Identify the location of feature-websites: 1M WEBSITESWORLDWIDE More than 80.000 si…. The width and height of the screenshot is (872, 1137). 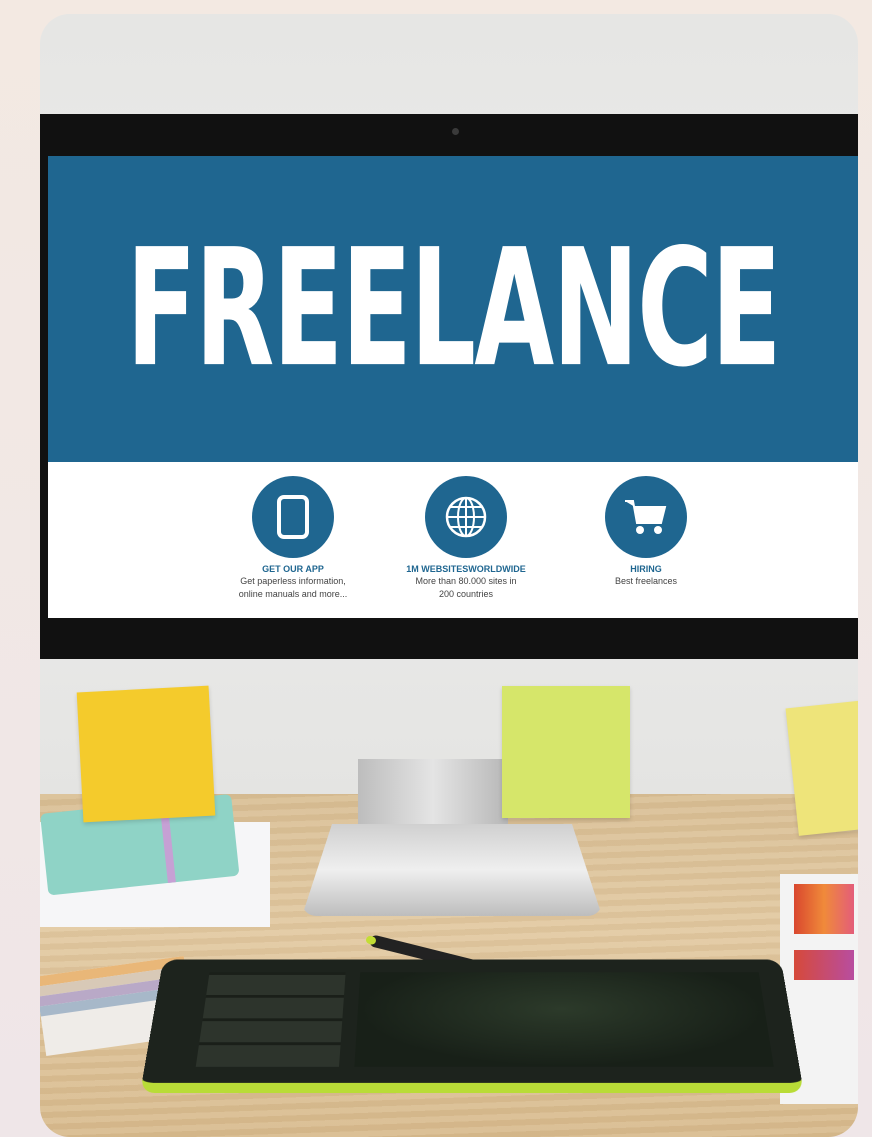
(466, 538).